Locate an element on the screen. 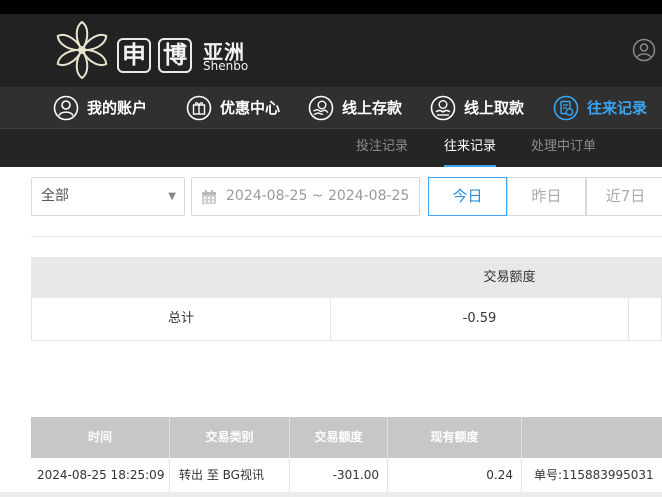 The image size is (662, 497). caret-down-icon: ▼ is located at coordinates (172, 196).